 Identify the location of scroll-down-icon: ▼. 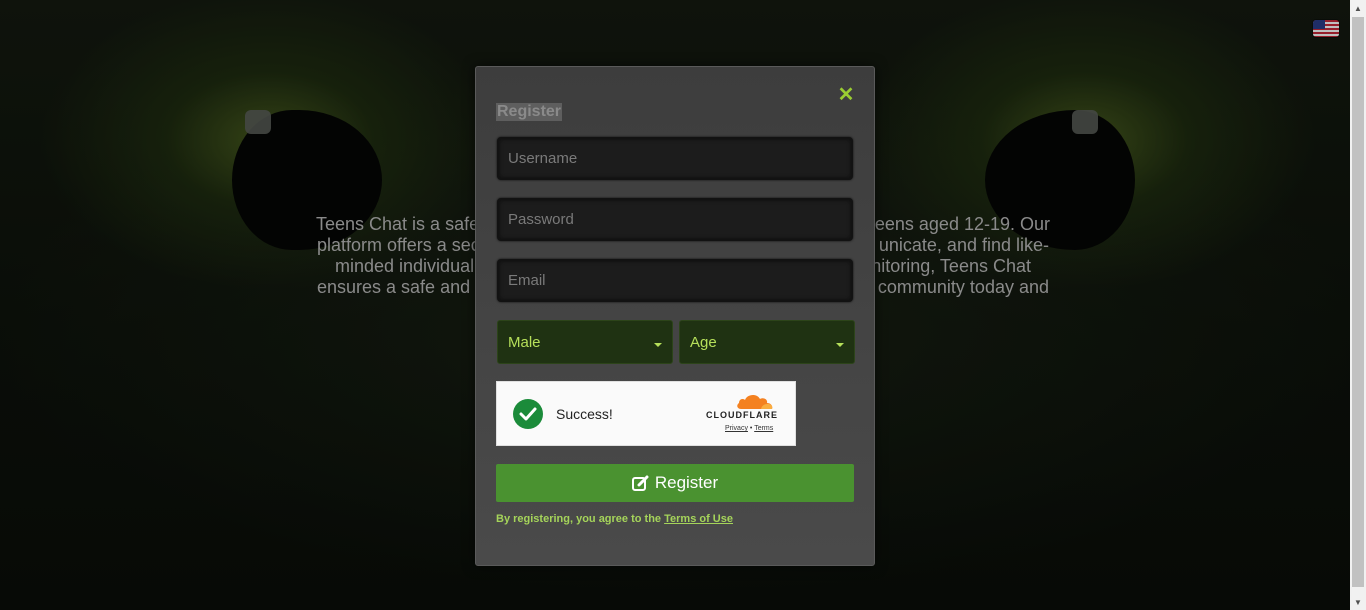
(1358, 602).